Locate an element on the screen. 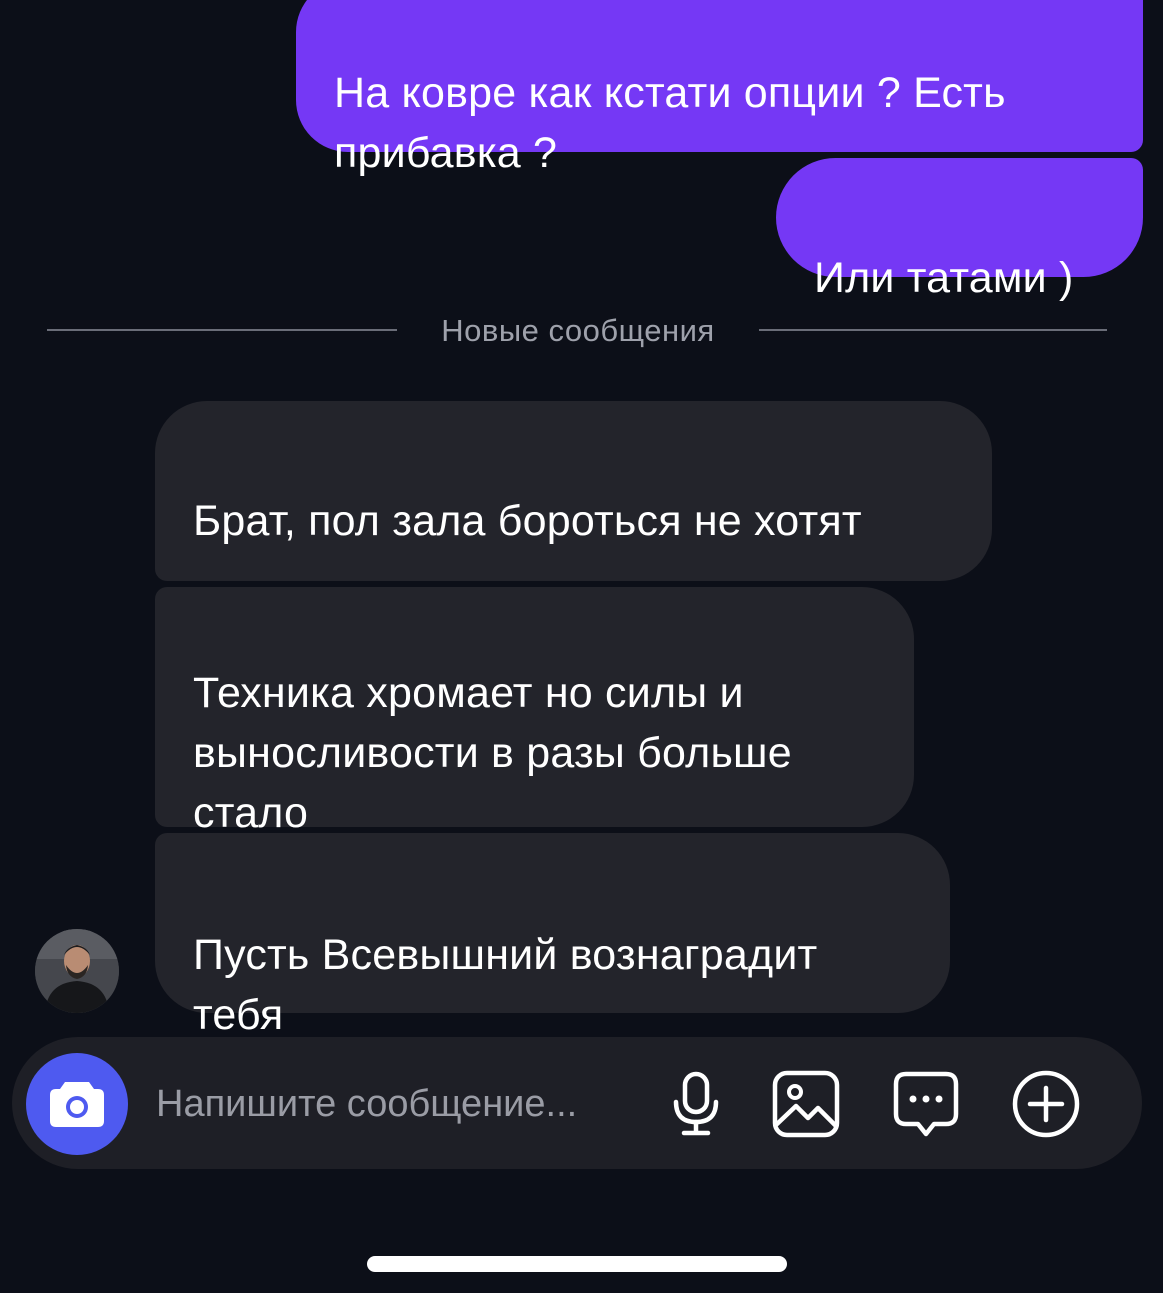 Image resolution: width=1163 pixels, height=1293 pixels. message-text: Пусть Всевышний вознаградит тебя is located at coordinates (505, 985).